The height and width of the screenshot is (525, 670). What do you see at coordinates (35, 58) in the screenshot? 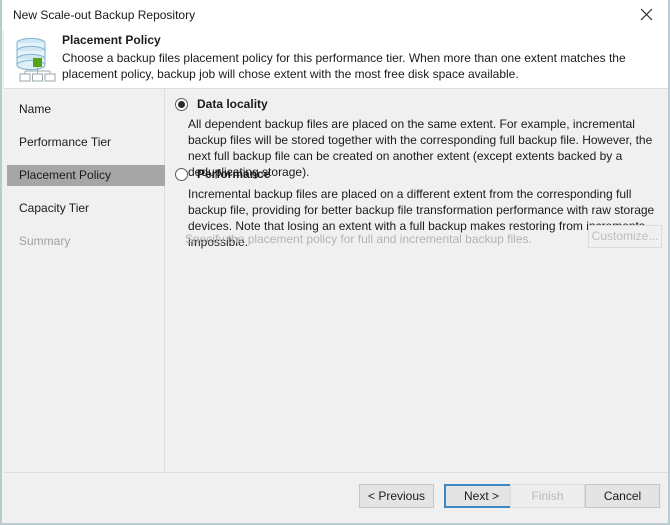
I see `scale-out-repository-icon` at bounding box center [35, 58].